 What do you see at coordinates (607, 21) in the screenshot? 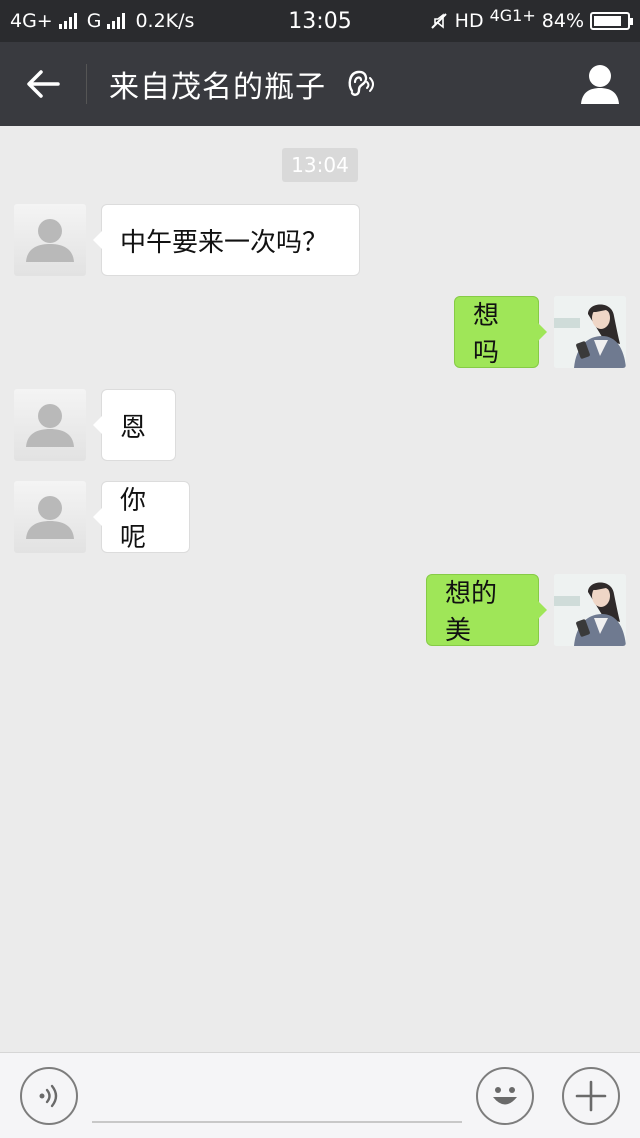
I see `battery-level` at bounding box center [607, 21].